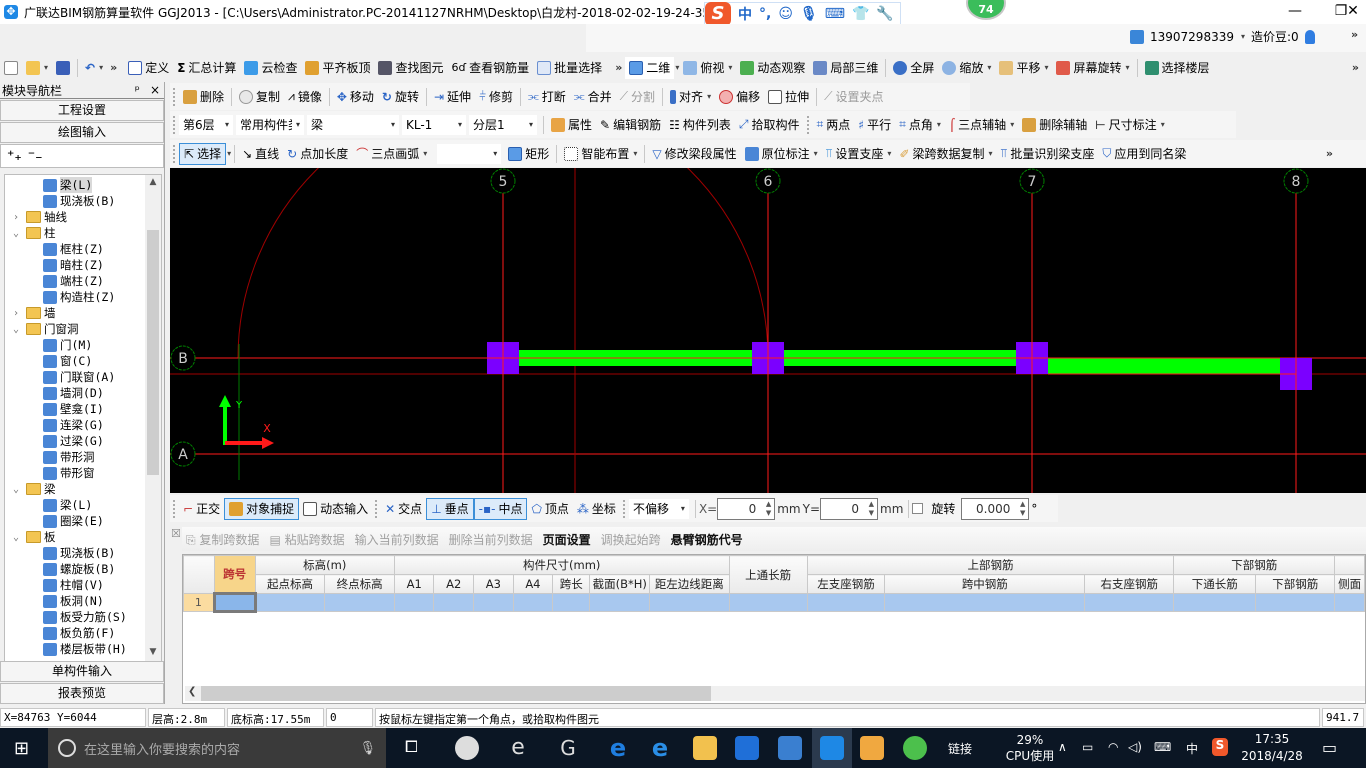 Image resolution: width=1366 pixels, height=768 pixels. Describe the element at coordinates (790, 748) in the screenshot. I see `reader-app-icon` at that location.